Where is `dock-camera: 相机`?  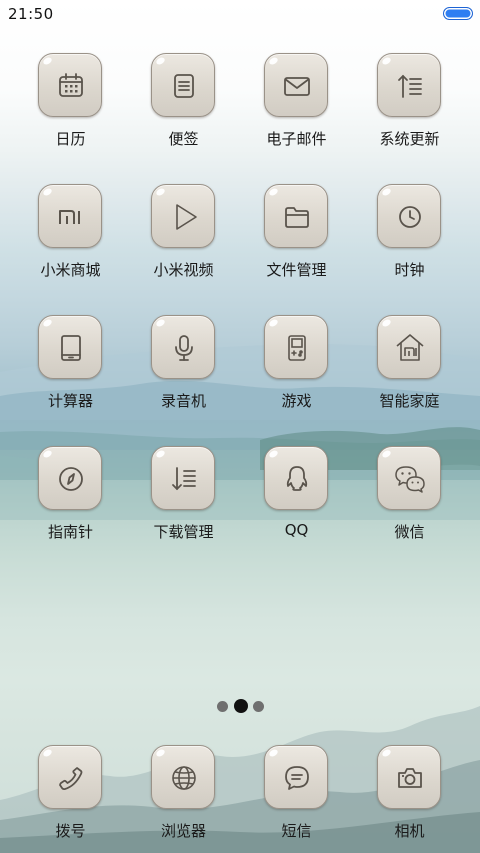 dock-camera: 相机 is located at coordinates (409, 799).